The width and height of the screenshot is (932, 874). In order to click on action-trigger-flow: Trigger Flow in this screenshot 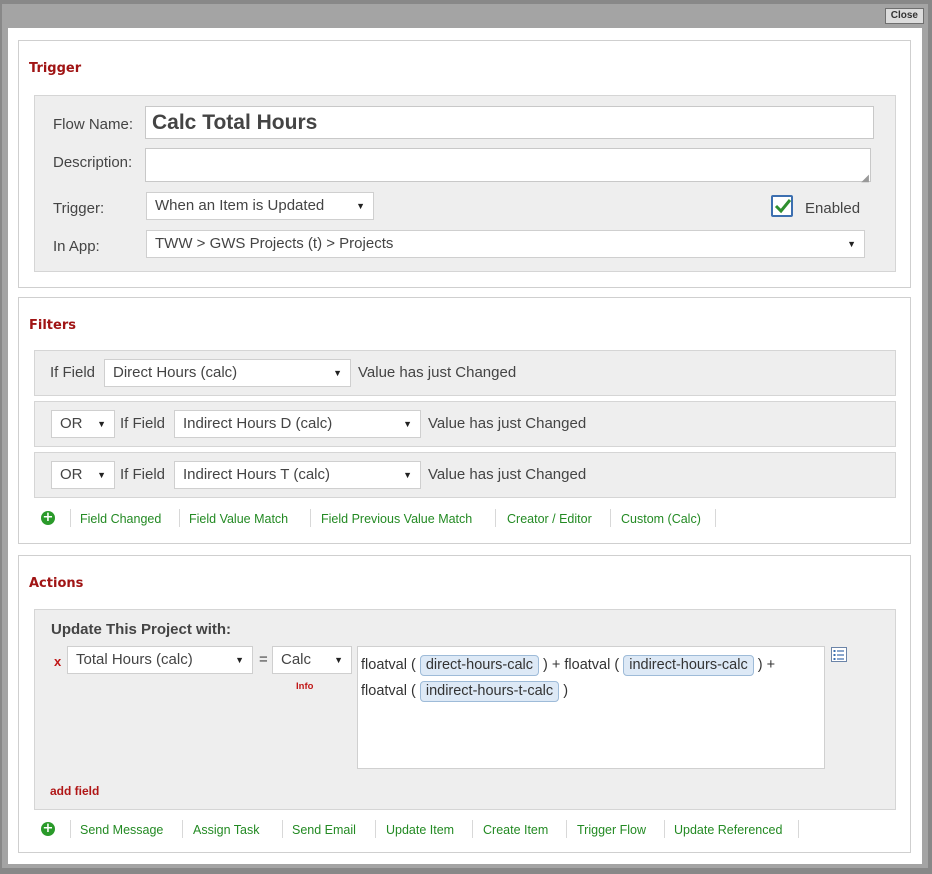, I will do `click(611, 830)`.